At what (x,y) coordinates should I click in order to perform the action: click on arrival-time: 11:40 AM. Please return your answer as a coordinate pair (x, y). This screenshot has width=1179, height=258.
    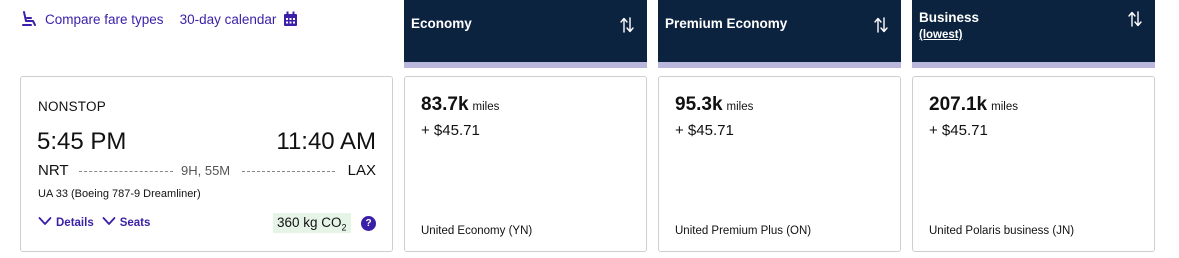
    Looking at the image, I should click on (326, 141).